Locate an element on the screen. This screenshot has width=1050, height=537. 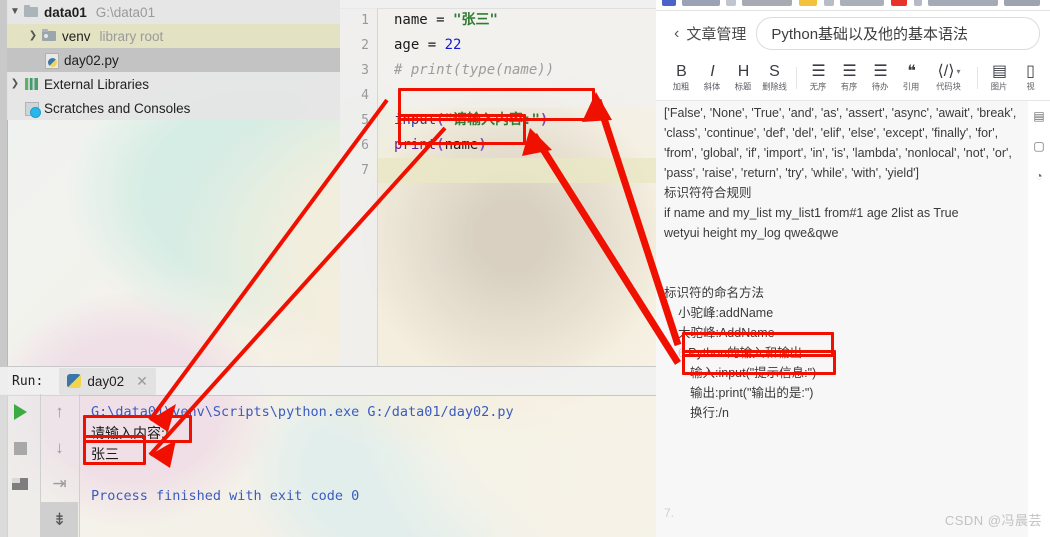
doc-line: 标识符的命名方法 is located at coordinates (714, 293).